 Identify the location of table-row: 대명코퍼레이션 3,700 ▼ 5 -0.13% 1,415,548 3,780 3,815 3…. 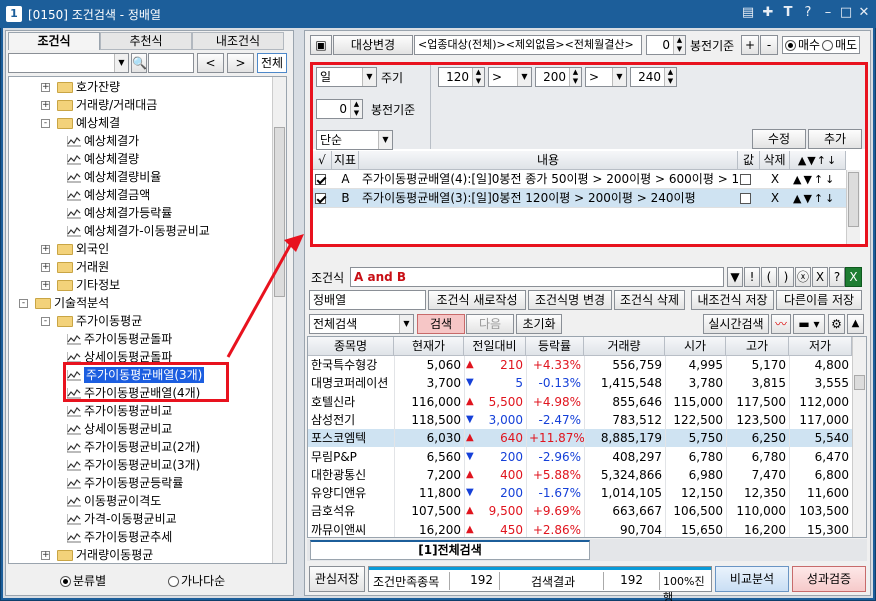
(580, 383).